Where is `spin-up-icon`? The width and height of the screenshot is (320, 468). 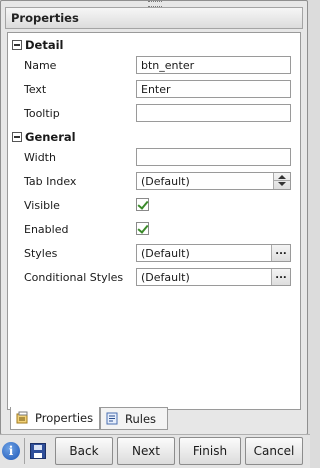
spin-up-icon is located at coordinates (282, 177).